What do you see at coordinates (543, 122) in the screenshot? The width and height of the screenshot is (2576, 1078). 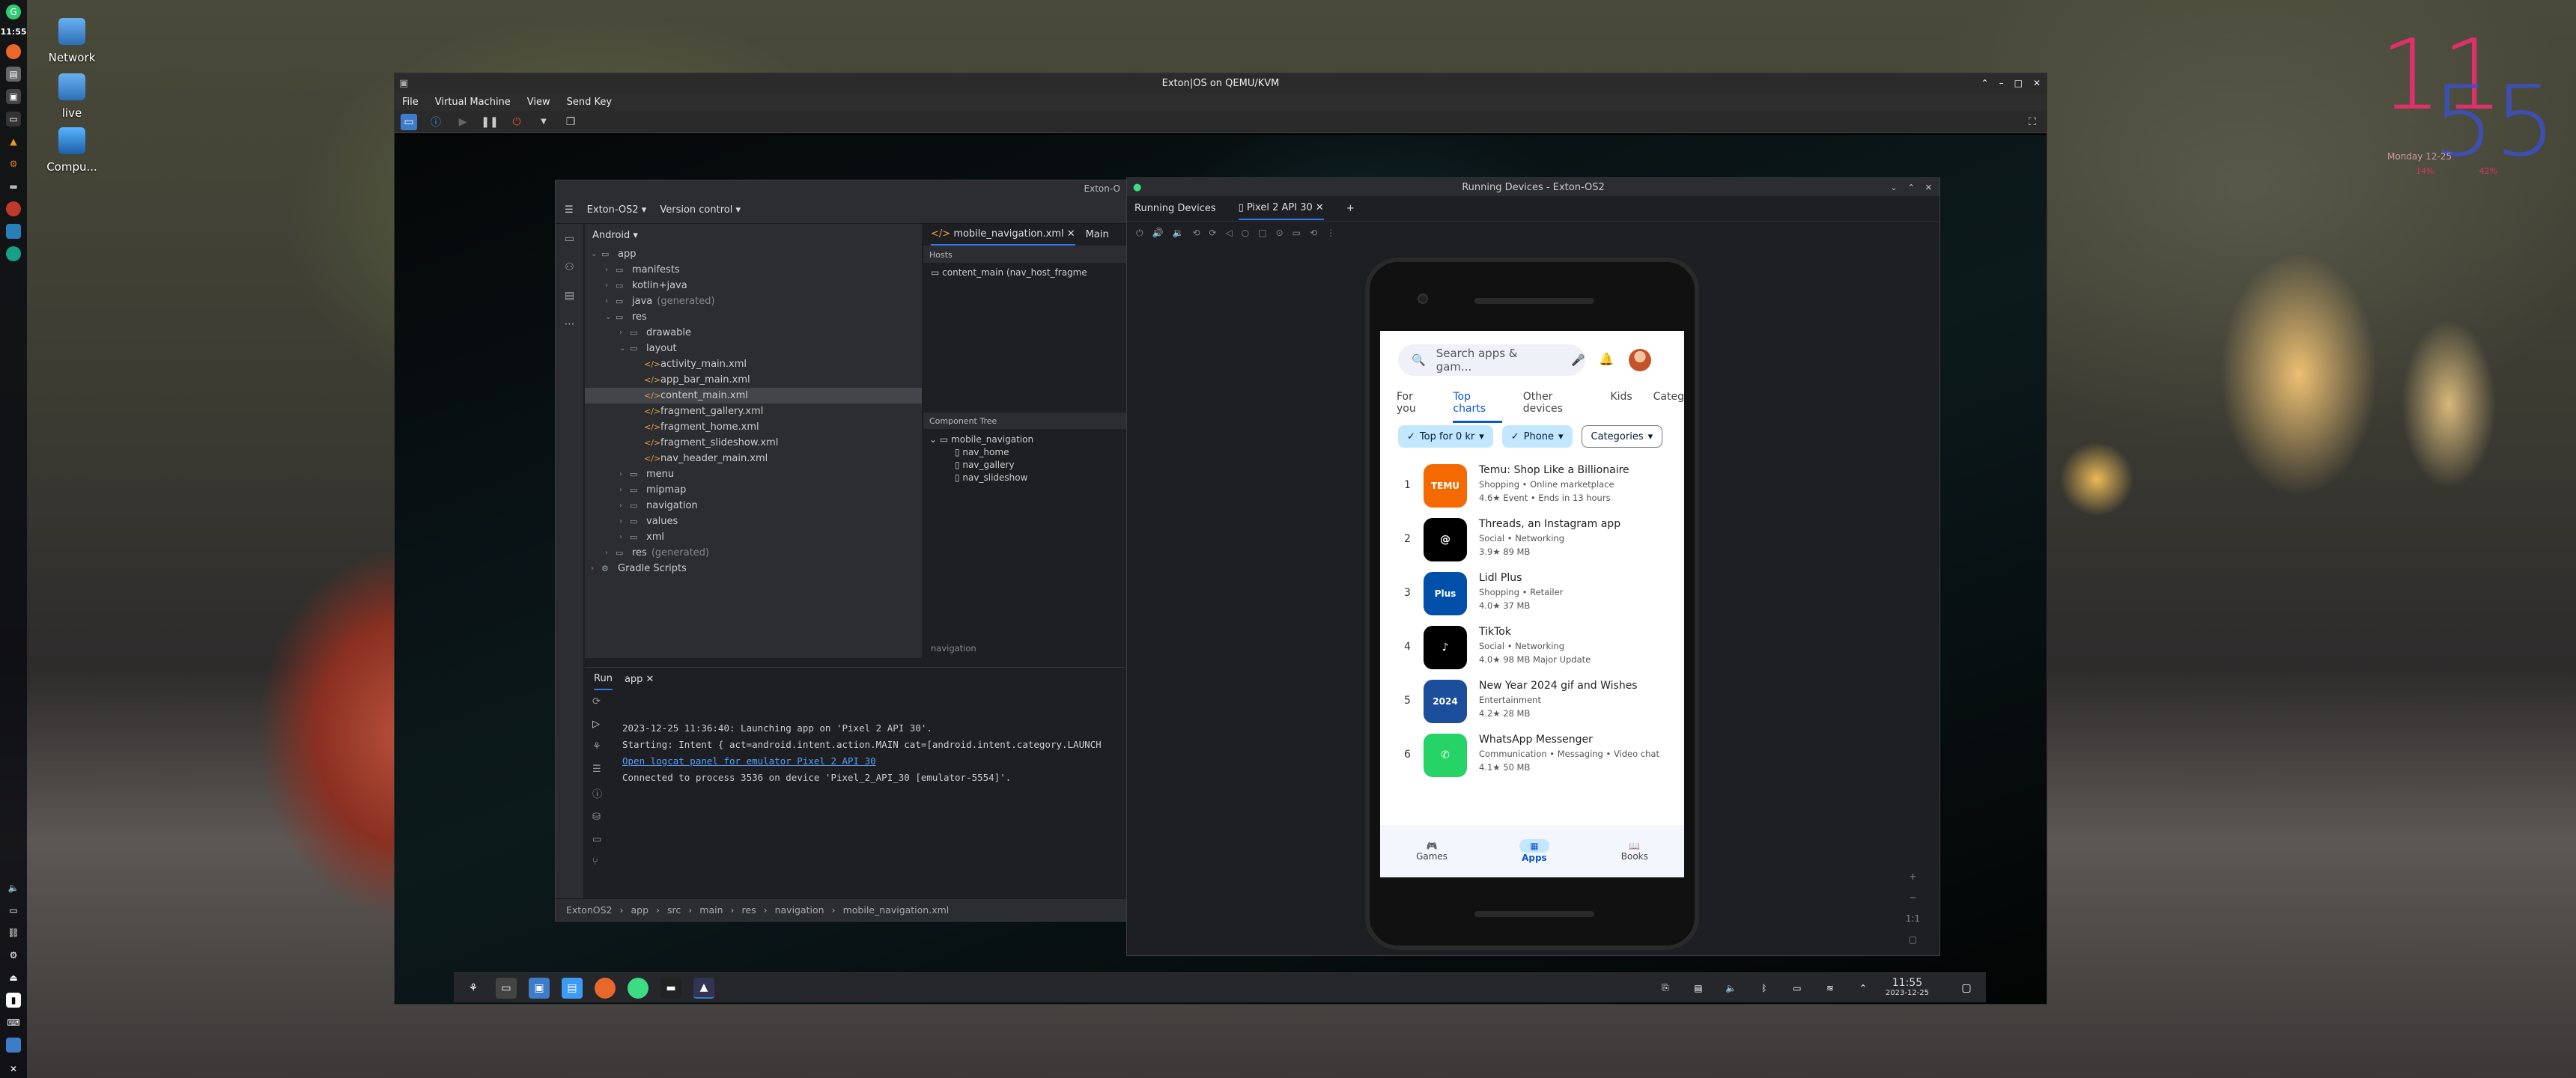 I see `power-dropdown-icon: ▼` at bounding box center [543, 122].